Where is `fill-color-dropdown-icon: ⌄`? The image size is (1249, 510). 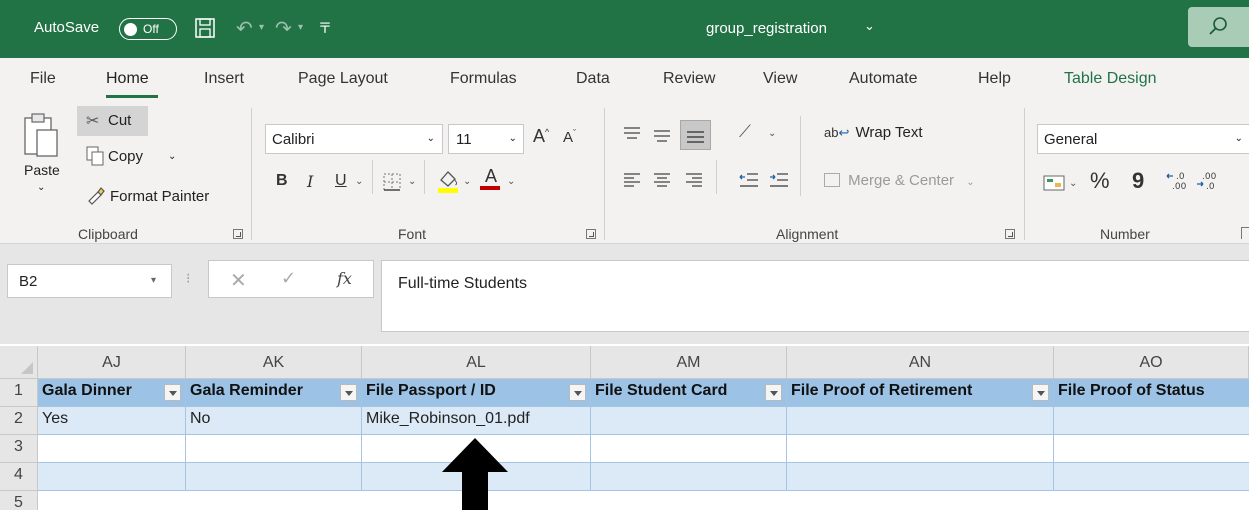 fill-color-dropdown-icon: ⌄ is located at coordinates (467, 181).